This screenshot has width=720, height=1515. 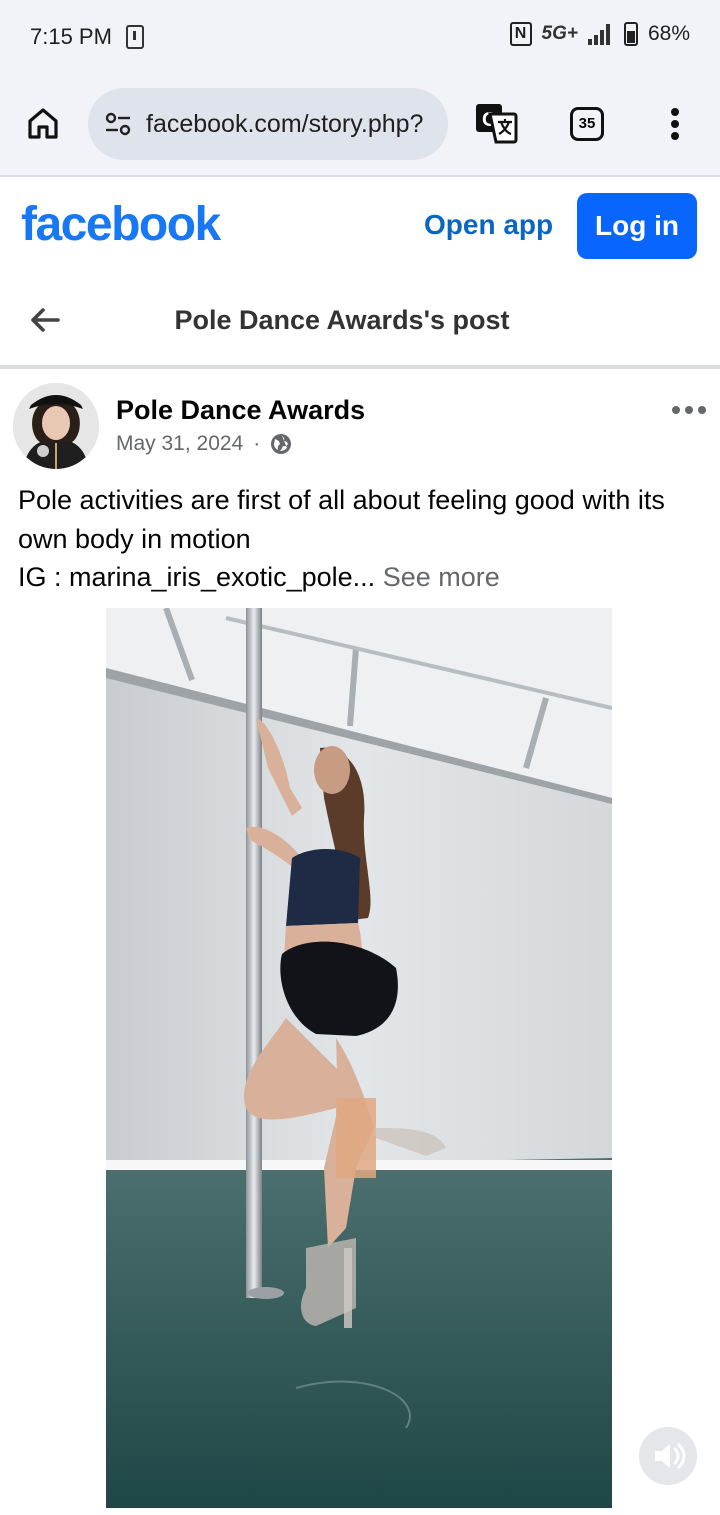 I want to click on tab-switcher-button: 35, so click(x=587, y=124).